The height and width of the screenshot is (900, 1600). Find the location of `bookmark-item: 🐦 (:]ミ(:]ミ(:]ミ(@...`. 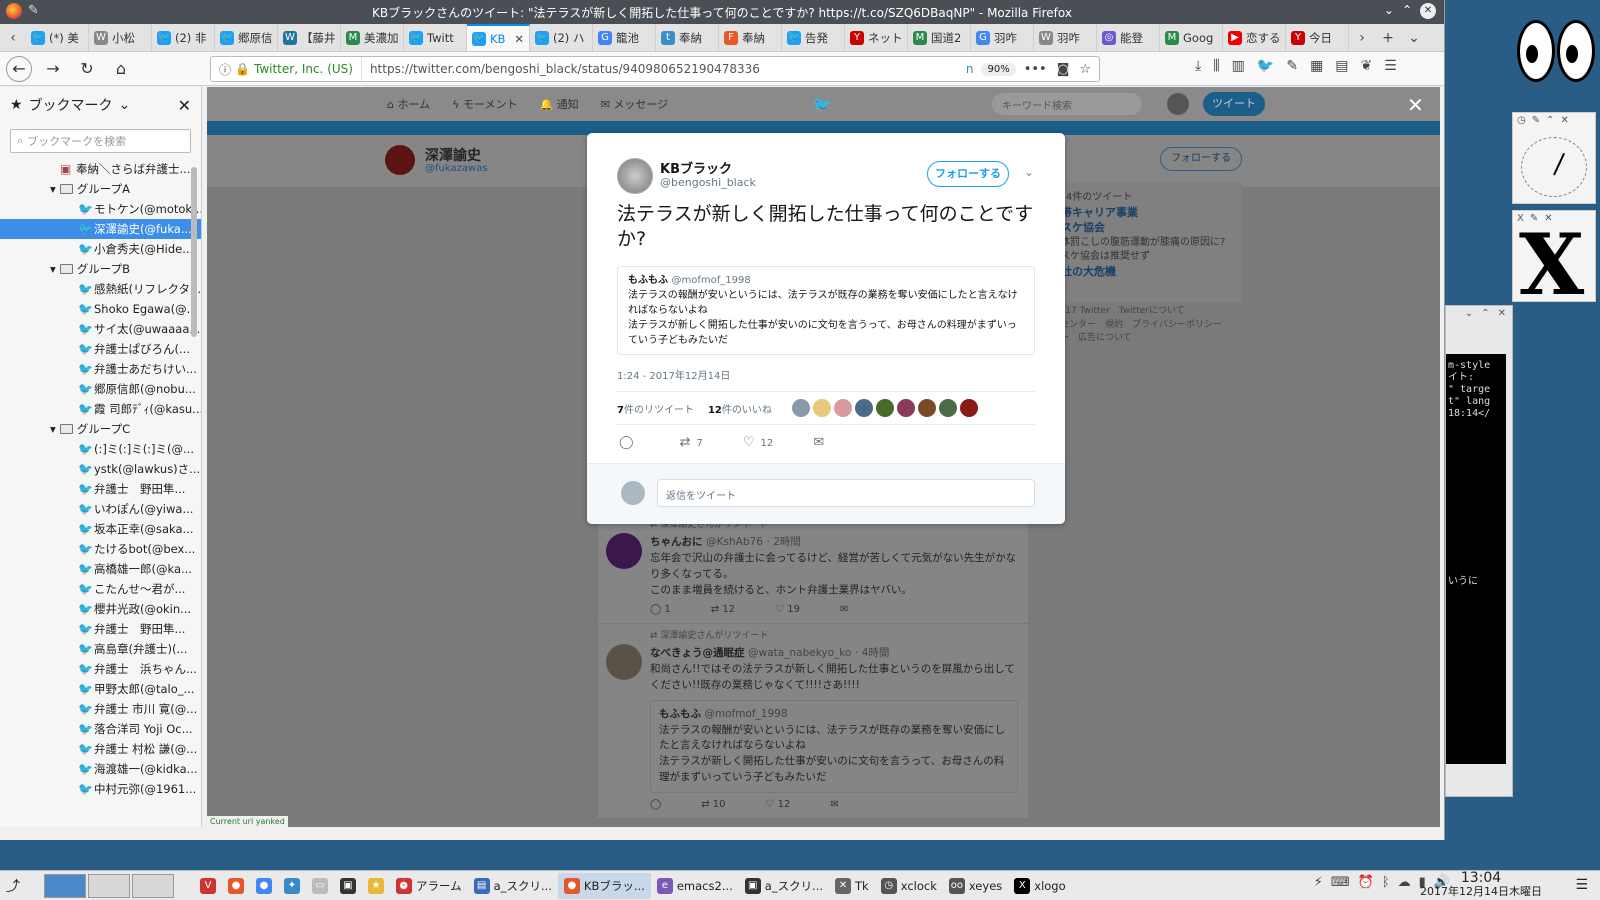

bookmark-item: 🐦 (:]ミ(:]ミ(:]ミ(@... is located at coordinates (100, 449).